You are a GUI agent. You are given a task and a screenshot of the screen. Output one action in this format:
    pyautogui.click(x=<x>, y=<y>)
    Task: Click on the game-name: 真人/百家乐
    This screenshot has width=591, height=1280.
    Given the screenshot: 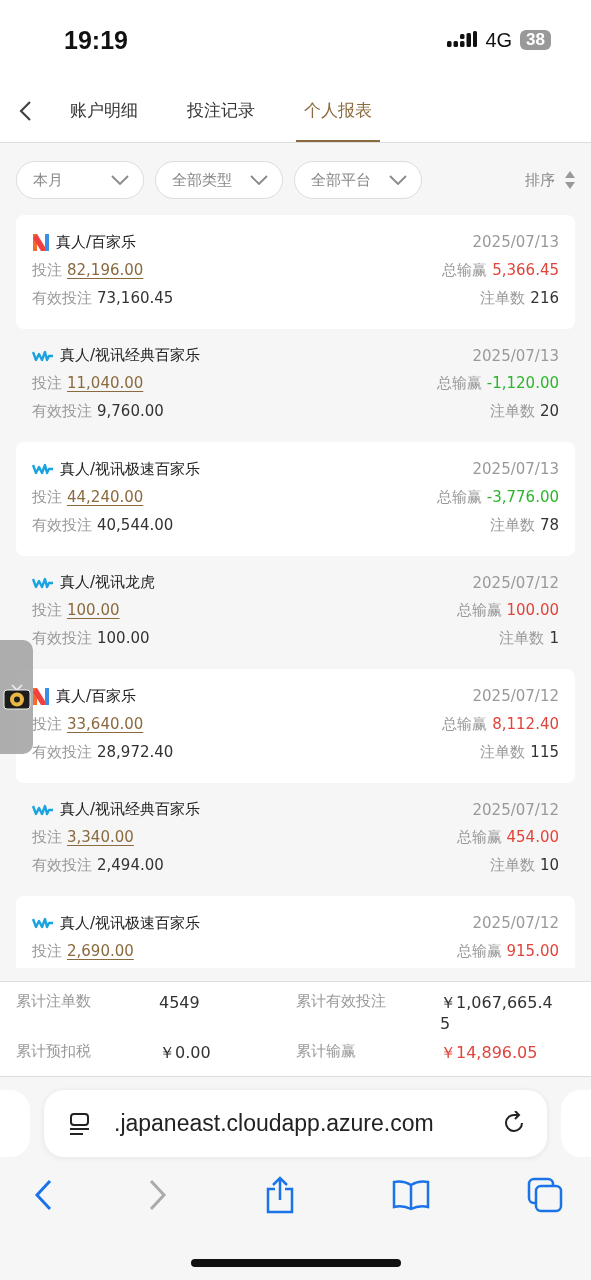 What is the action you would take?
    pyautogui.click(x=96, y=696)
    